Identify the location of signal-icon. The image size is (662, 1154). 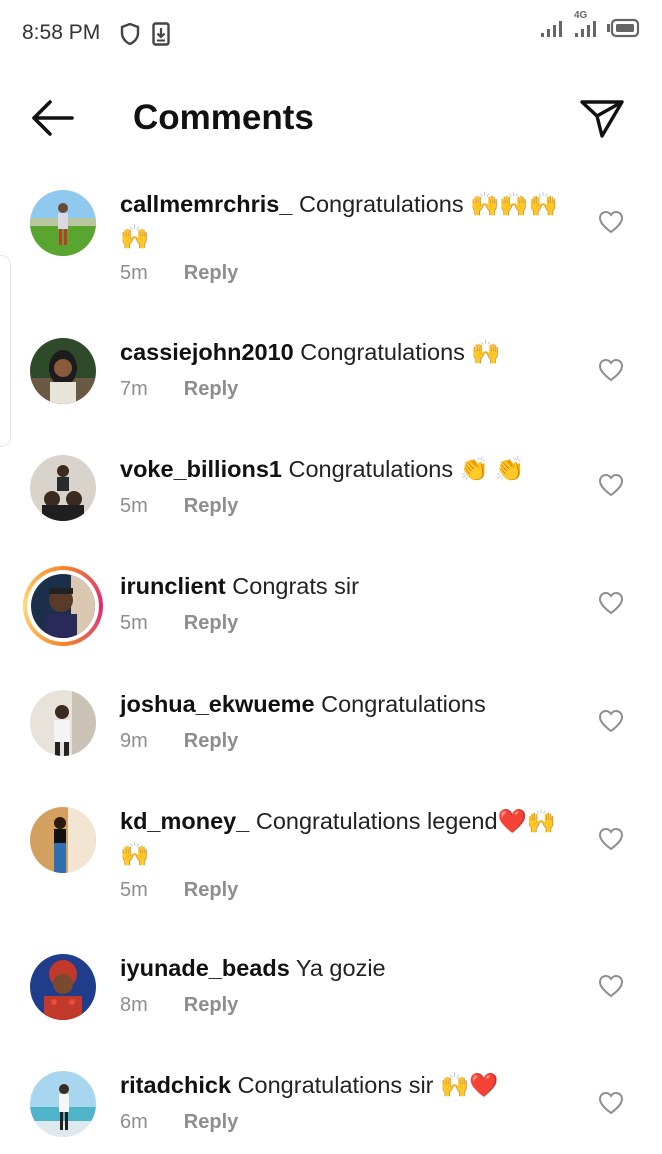
(553, 30).